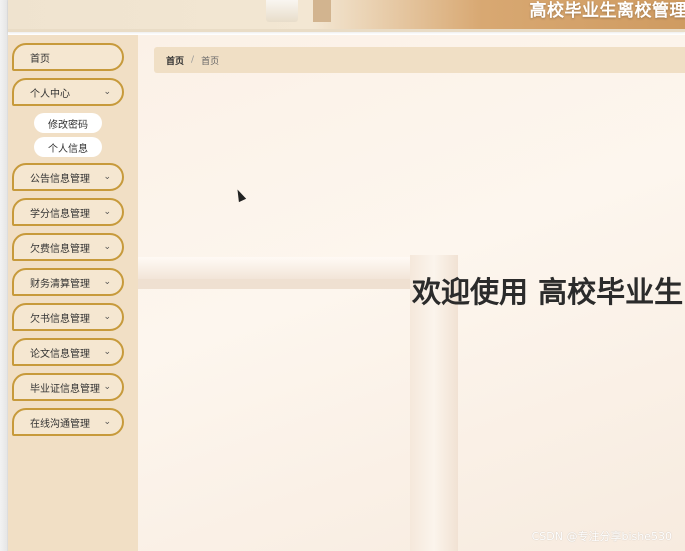 The image size is (685, 551). I want to click on sidebar-item-personal-center: 个人中心 ⌄, so click(68, 92).